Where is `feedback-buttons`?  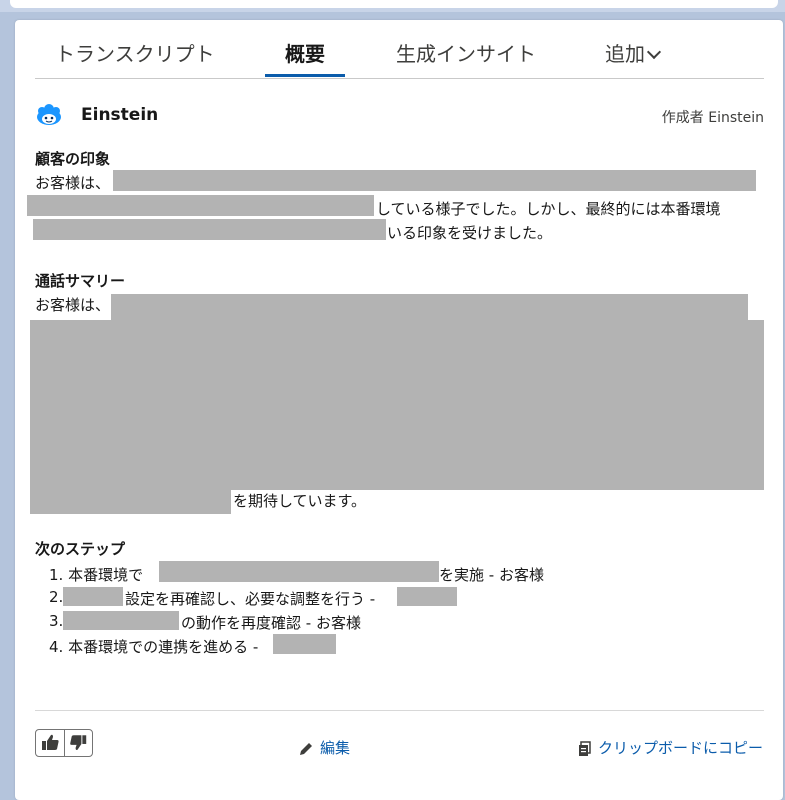
feedback-buttons is located at coordinates (64, 743).